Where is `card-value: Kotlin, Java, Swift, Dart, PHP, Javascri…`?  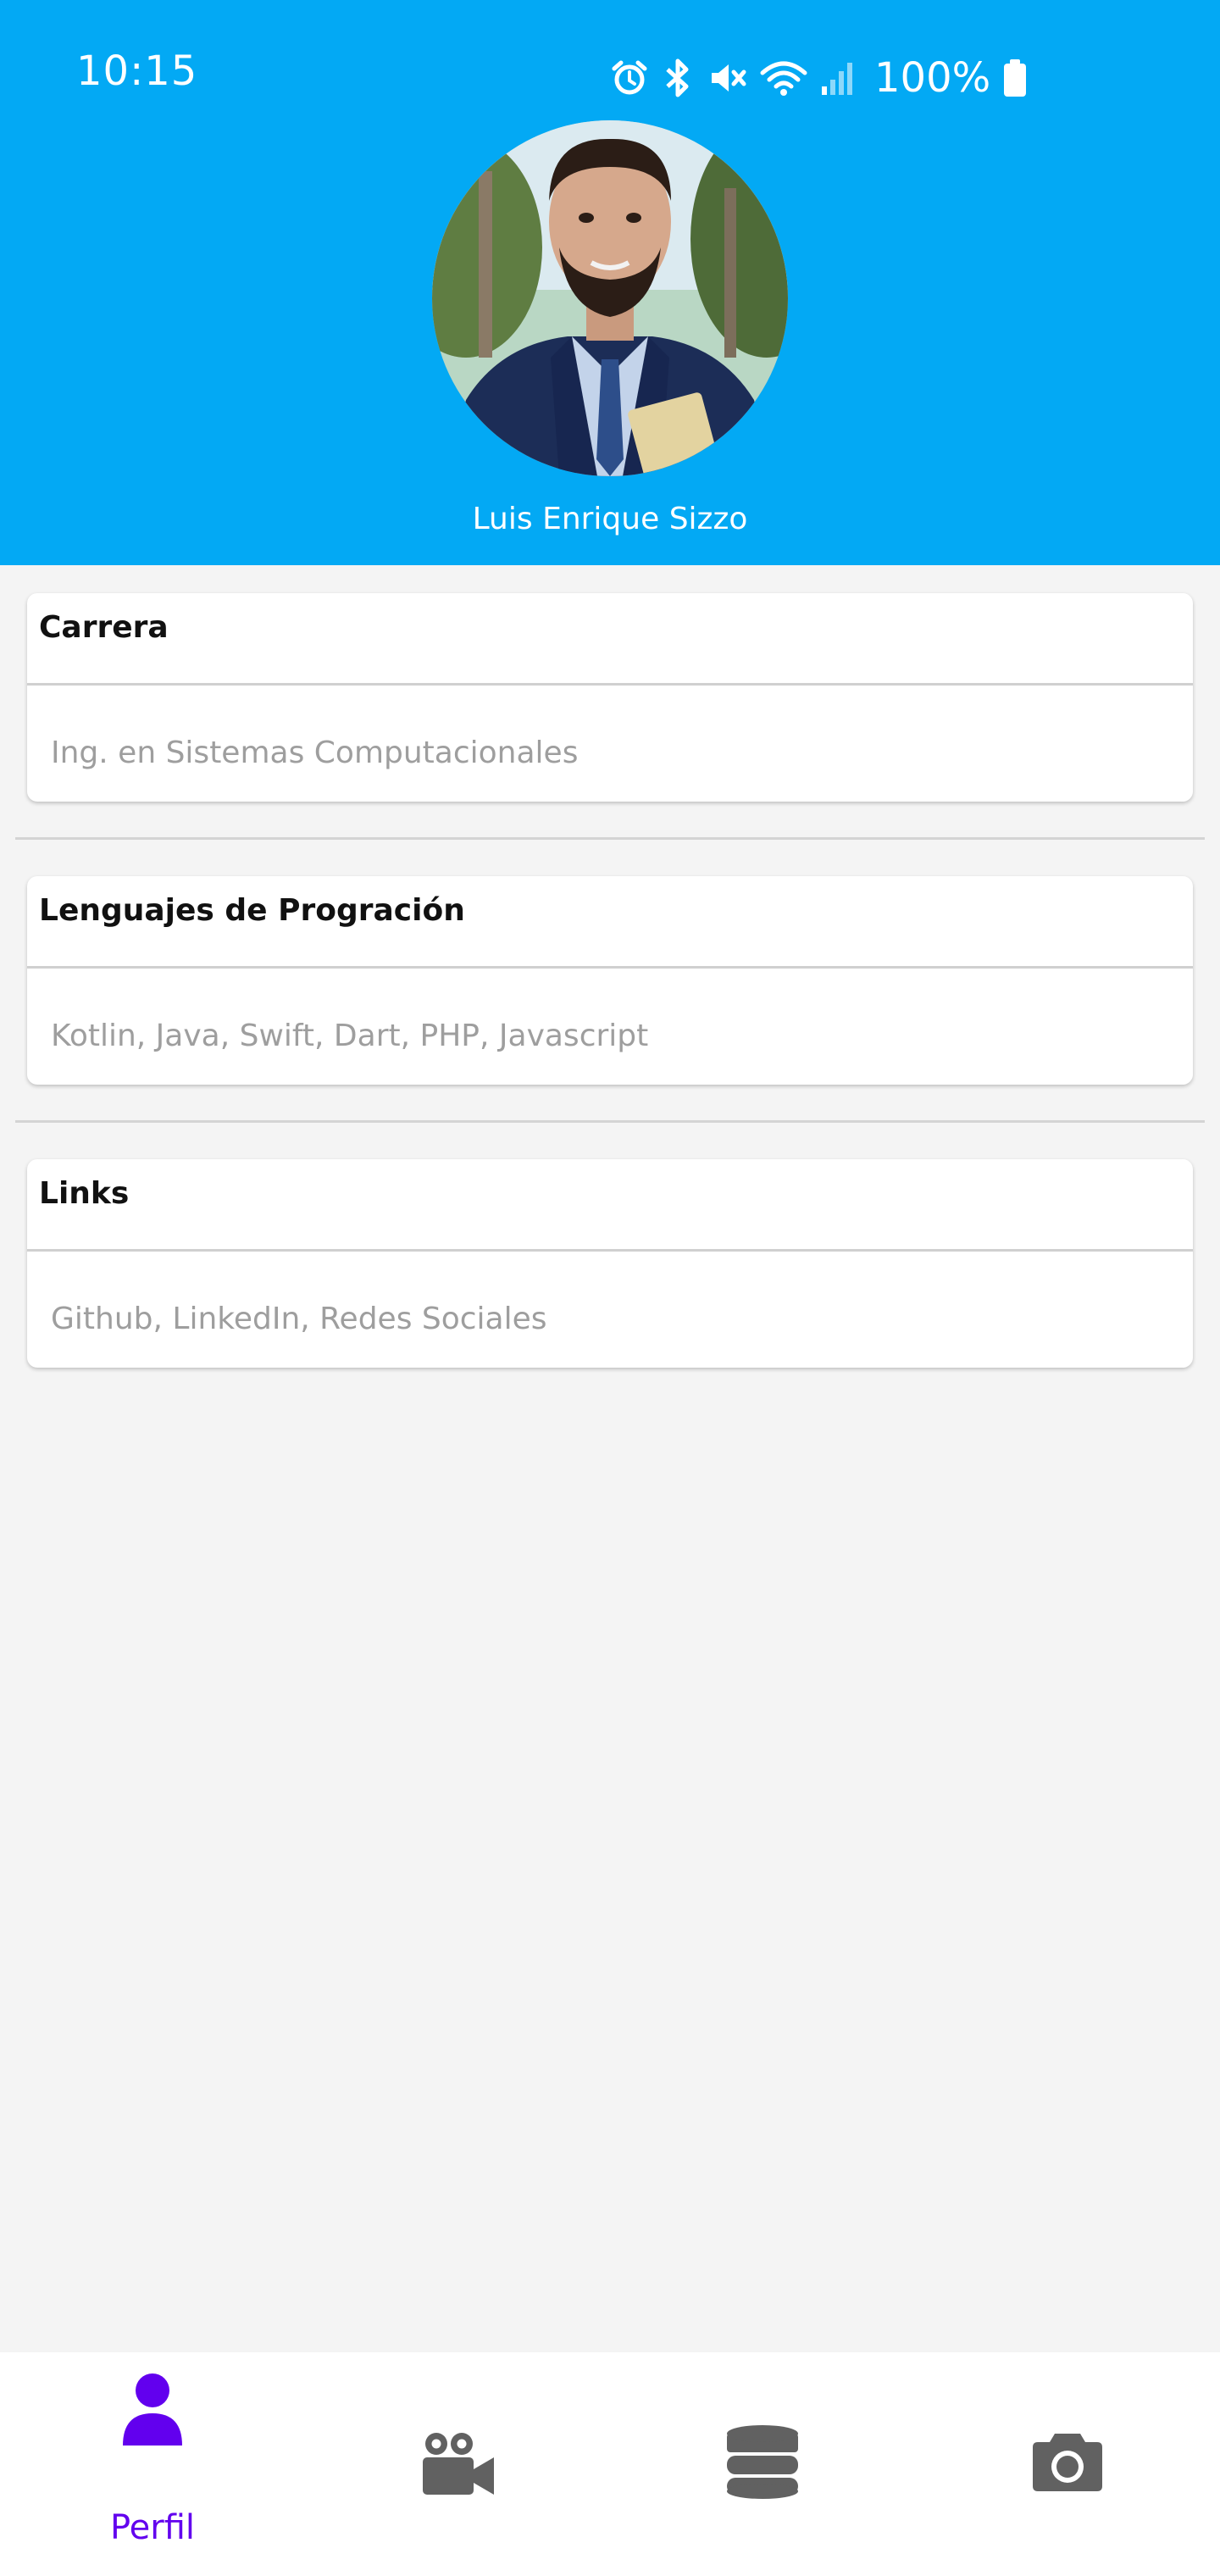 card-value: Kotlin, Java, Swift, Dart, PHP, Javascri… is located at coordinates (350, 1036).